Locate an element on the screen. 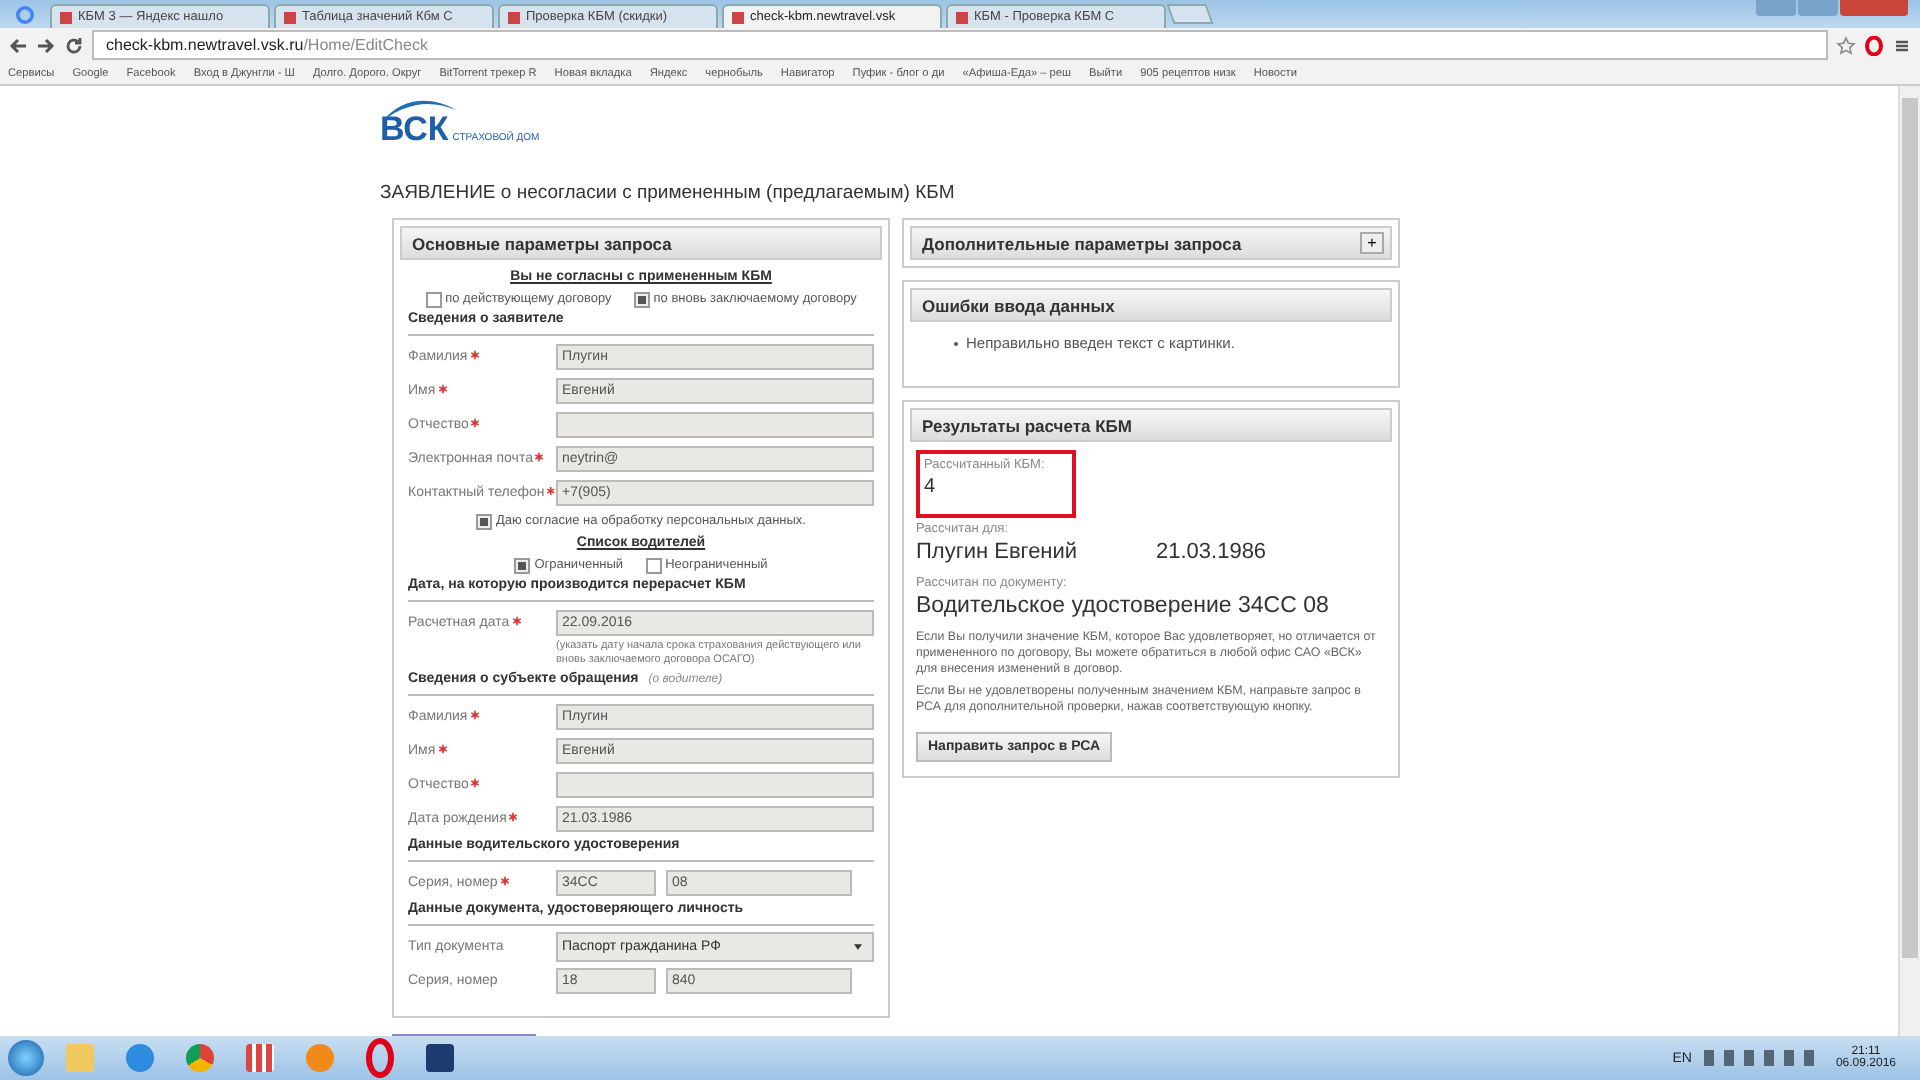 This screenshot has width=1920, height=1080. birth-date: 21.03.1986 is located at coordinates (1211, 552).